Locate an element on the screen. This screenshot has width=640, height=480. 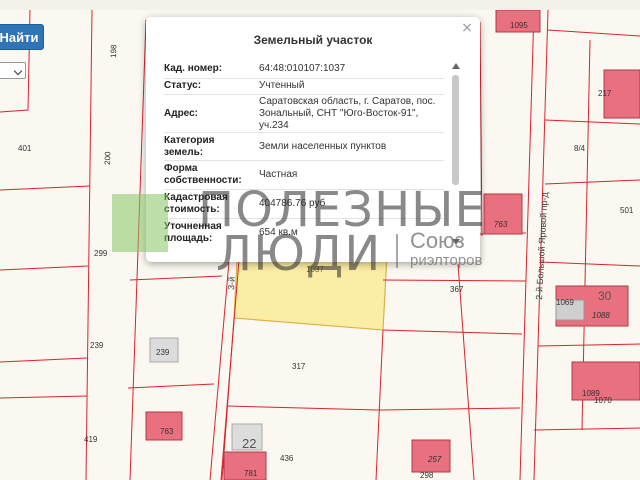
parcel-label: 401 is located at coordinates (25, 148).